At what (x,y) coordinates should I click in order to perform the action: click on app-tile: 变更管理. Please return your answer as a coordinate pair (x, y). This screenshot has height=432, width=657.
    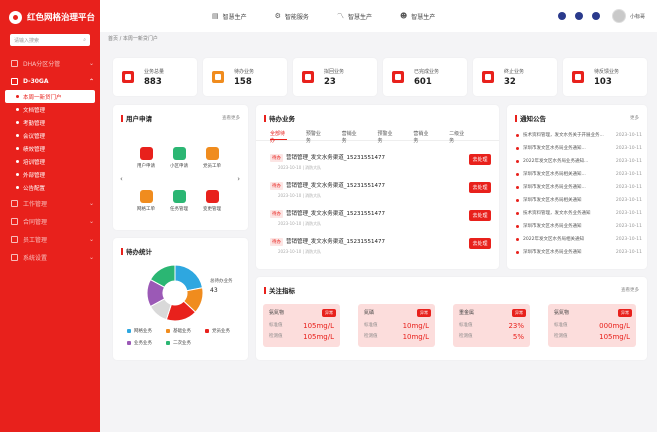
    Looking at the image, I should click on (212, 201).